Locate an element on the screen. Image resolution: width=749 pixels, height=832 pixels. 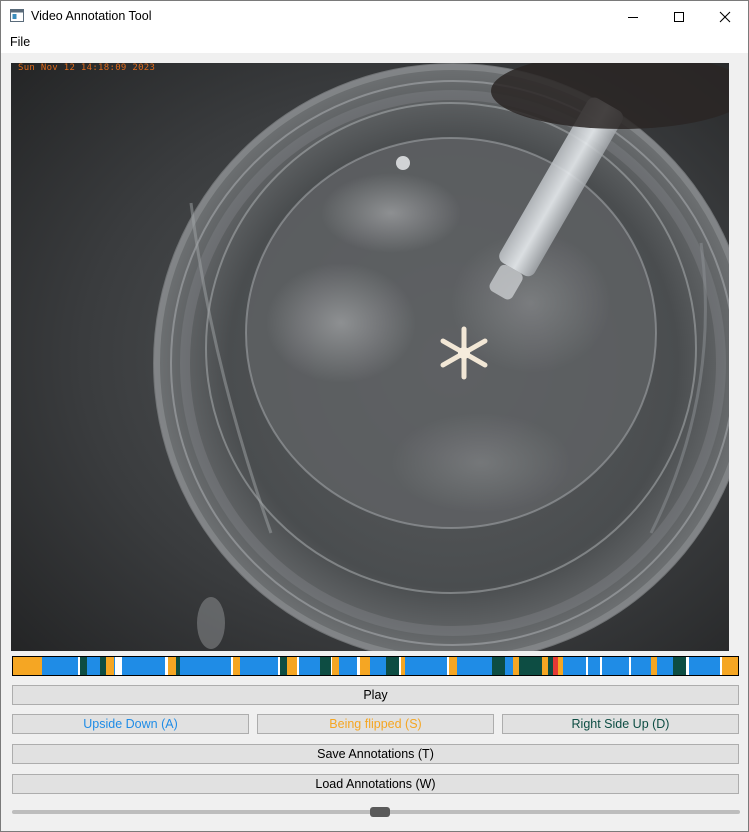
load-annotations-button: Load Annotations (W) is located at coordinates (375, 784).